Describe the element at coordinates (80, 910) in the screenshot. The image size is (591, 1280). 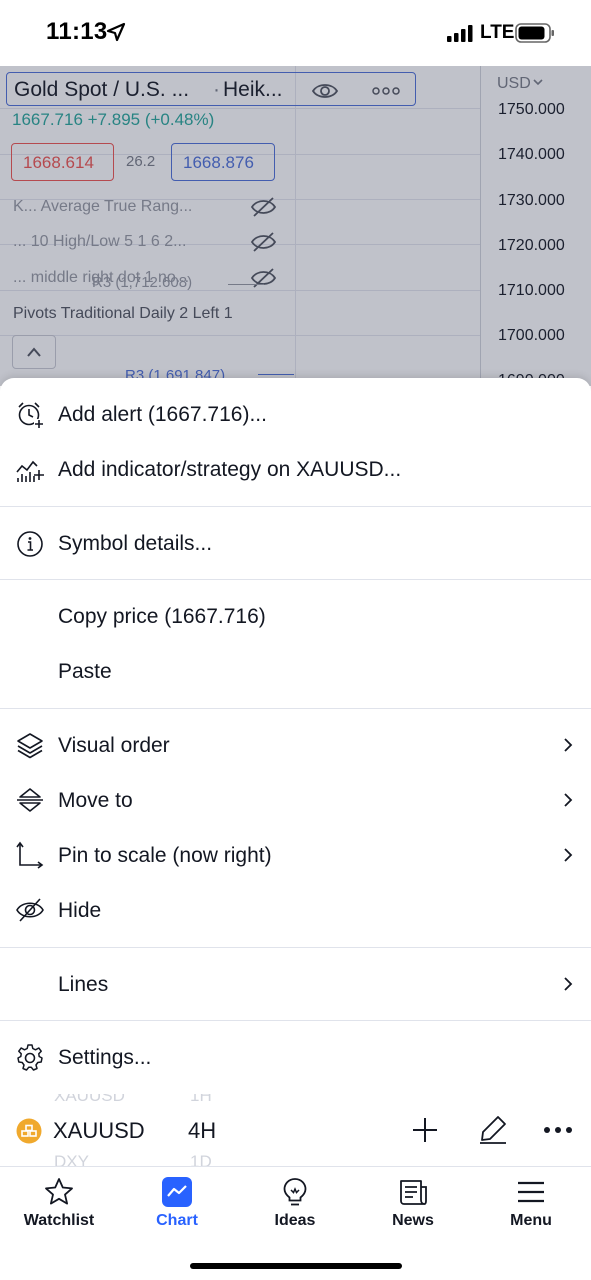
I see `menu-label: Hide` at that location.